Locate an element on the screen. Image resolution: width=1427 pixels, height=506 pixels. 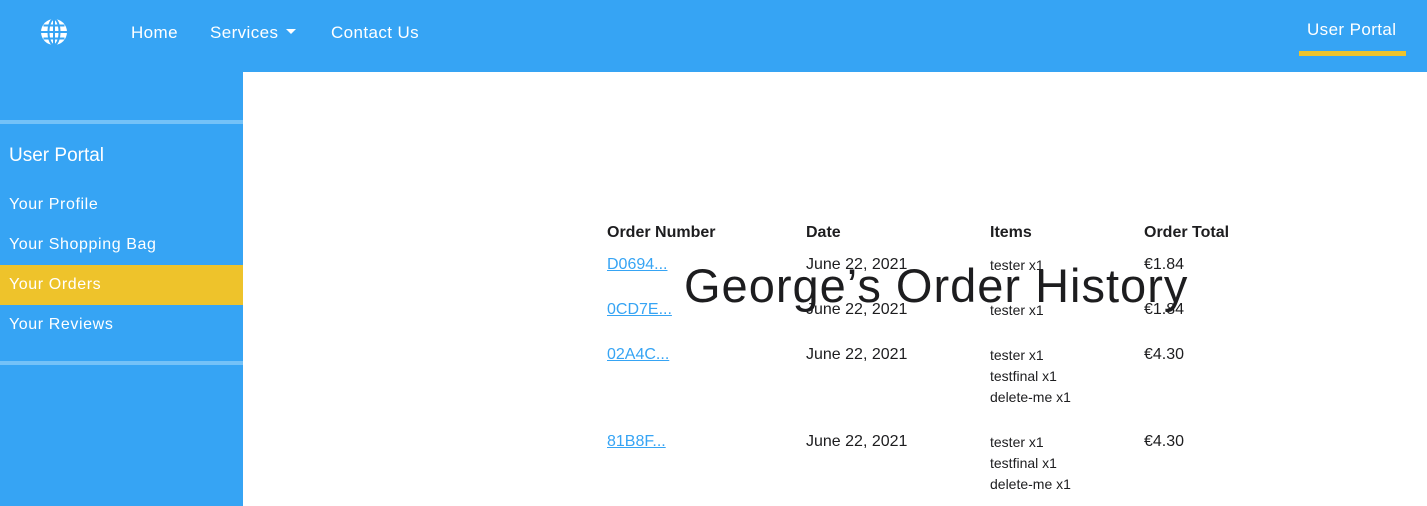
sidebar-item-orders: Your Orders is located at coordinates (121, 285).